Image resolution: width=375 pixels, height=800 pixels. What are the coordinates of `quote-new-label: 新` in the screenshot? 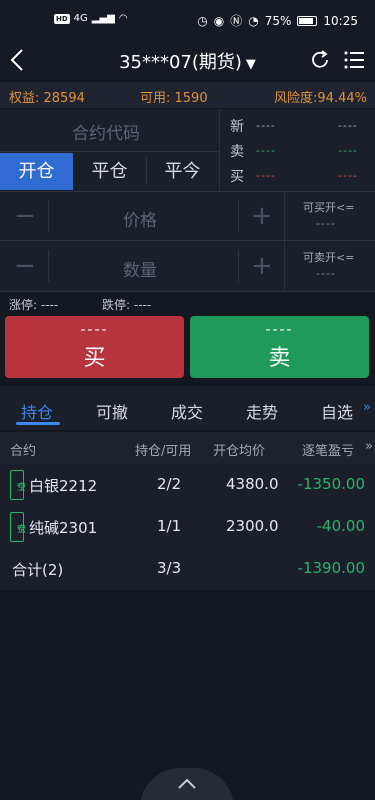 It's located at (237, 127).